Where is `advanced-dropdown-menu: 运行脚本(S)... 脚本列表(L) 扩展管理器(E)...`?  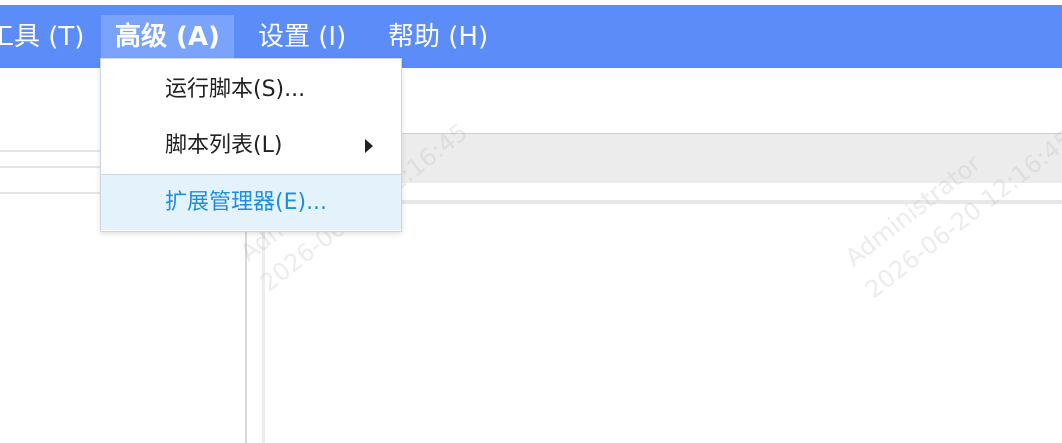
advanced-dropdown-menu: 运行脚本(S)... 脚本列表(L) 扩展管理器(E)... is located at coordinates (251, 145).